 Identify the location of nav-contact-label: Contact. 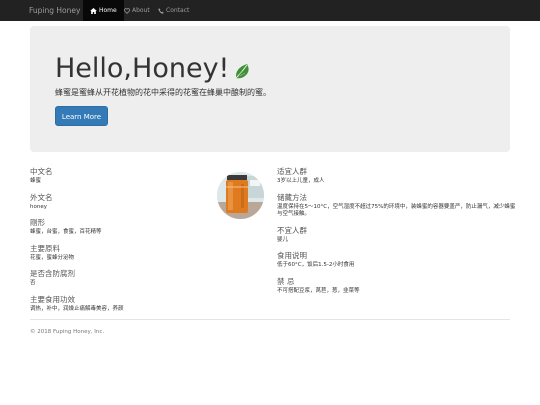
(178, 10).